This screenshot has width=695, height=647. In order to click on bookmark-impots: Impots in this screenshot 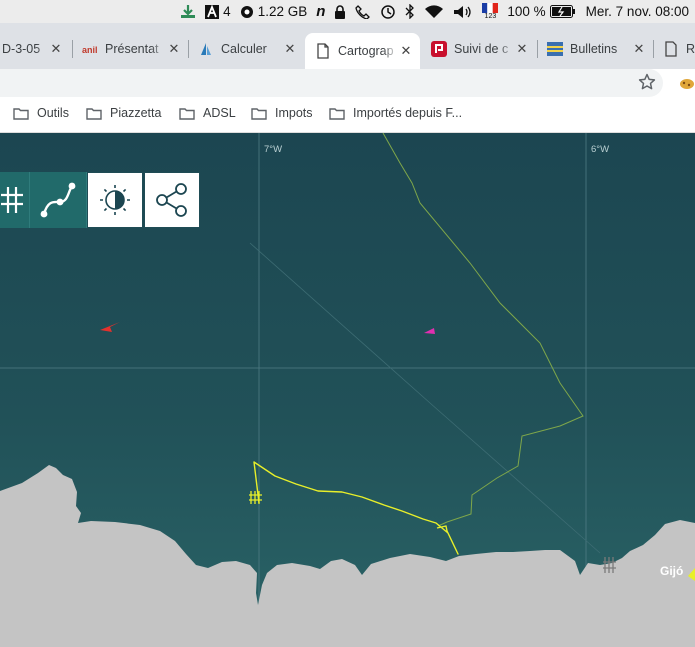, I will do `click(282, 113)`.